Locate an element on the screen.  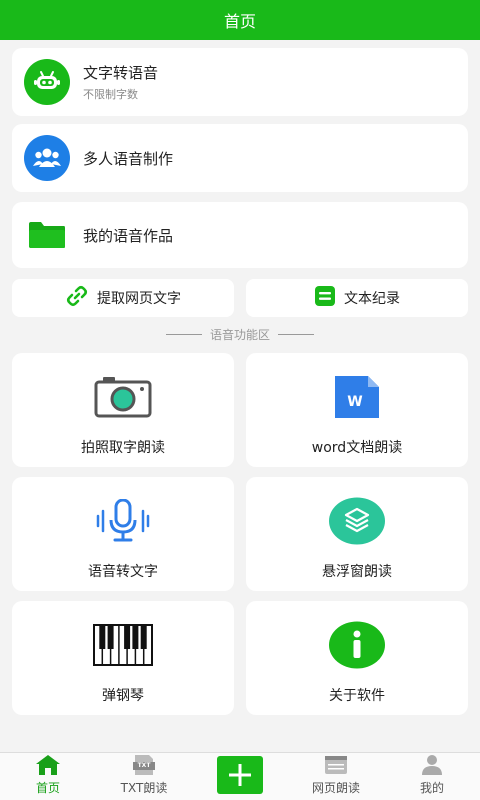
tab-home: 首页 is located at coordinates (48, 776).